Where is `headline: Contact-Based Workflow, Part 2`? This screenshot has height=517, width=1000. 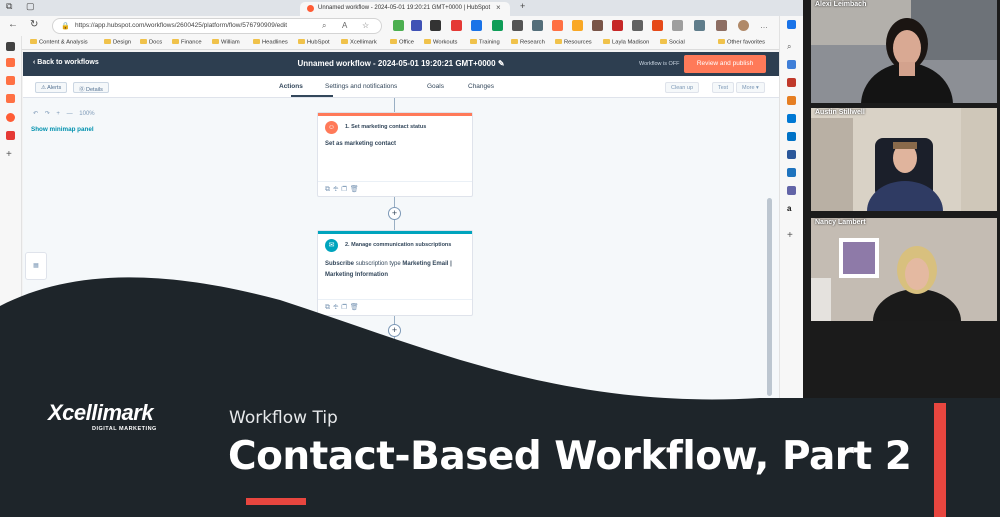 headline: Contact-Based Workflow, Part 2 is located at coordinates (570, 456).